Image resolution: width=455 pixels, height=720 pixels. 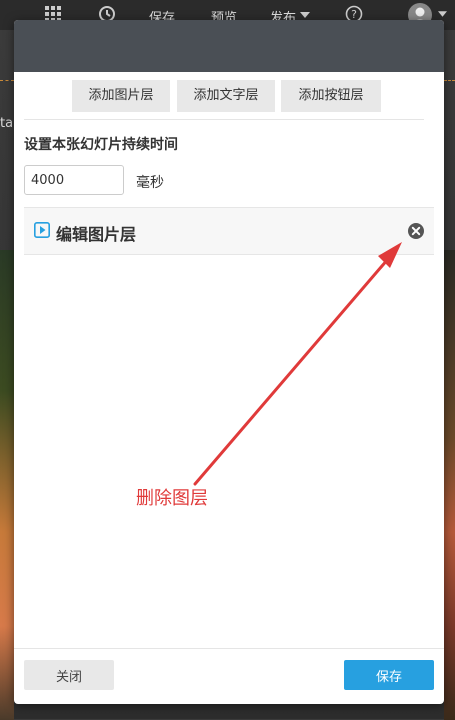 I want to click on save-button: 保存, so click(x=389, y=675).